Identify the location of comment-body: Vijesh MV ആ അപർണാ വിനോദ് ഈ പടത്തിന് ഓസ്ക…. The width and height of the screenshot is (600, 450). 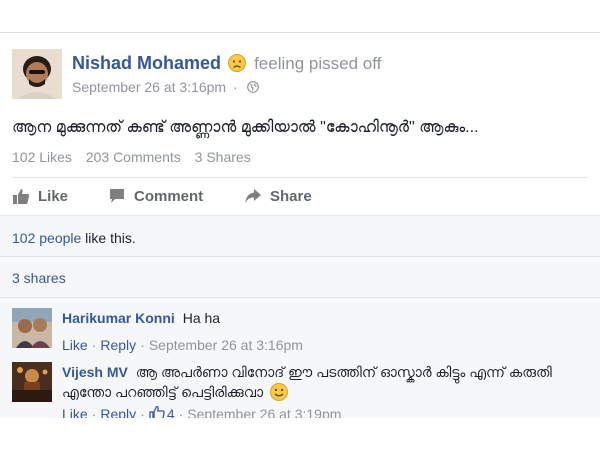
(322, 390).